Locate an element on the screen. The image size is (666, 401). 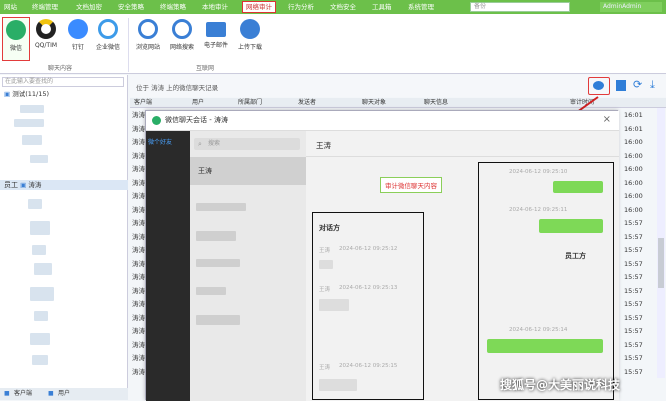
nav-item-8: 文档安全 is located at coordinates (343, 7).